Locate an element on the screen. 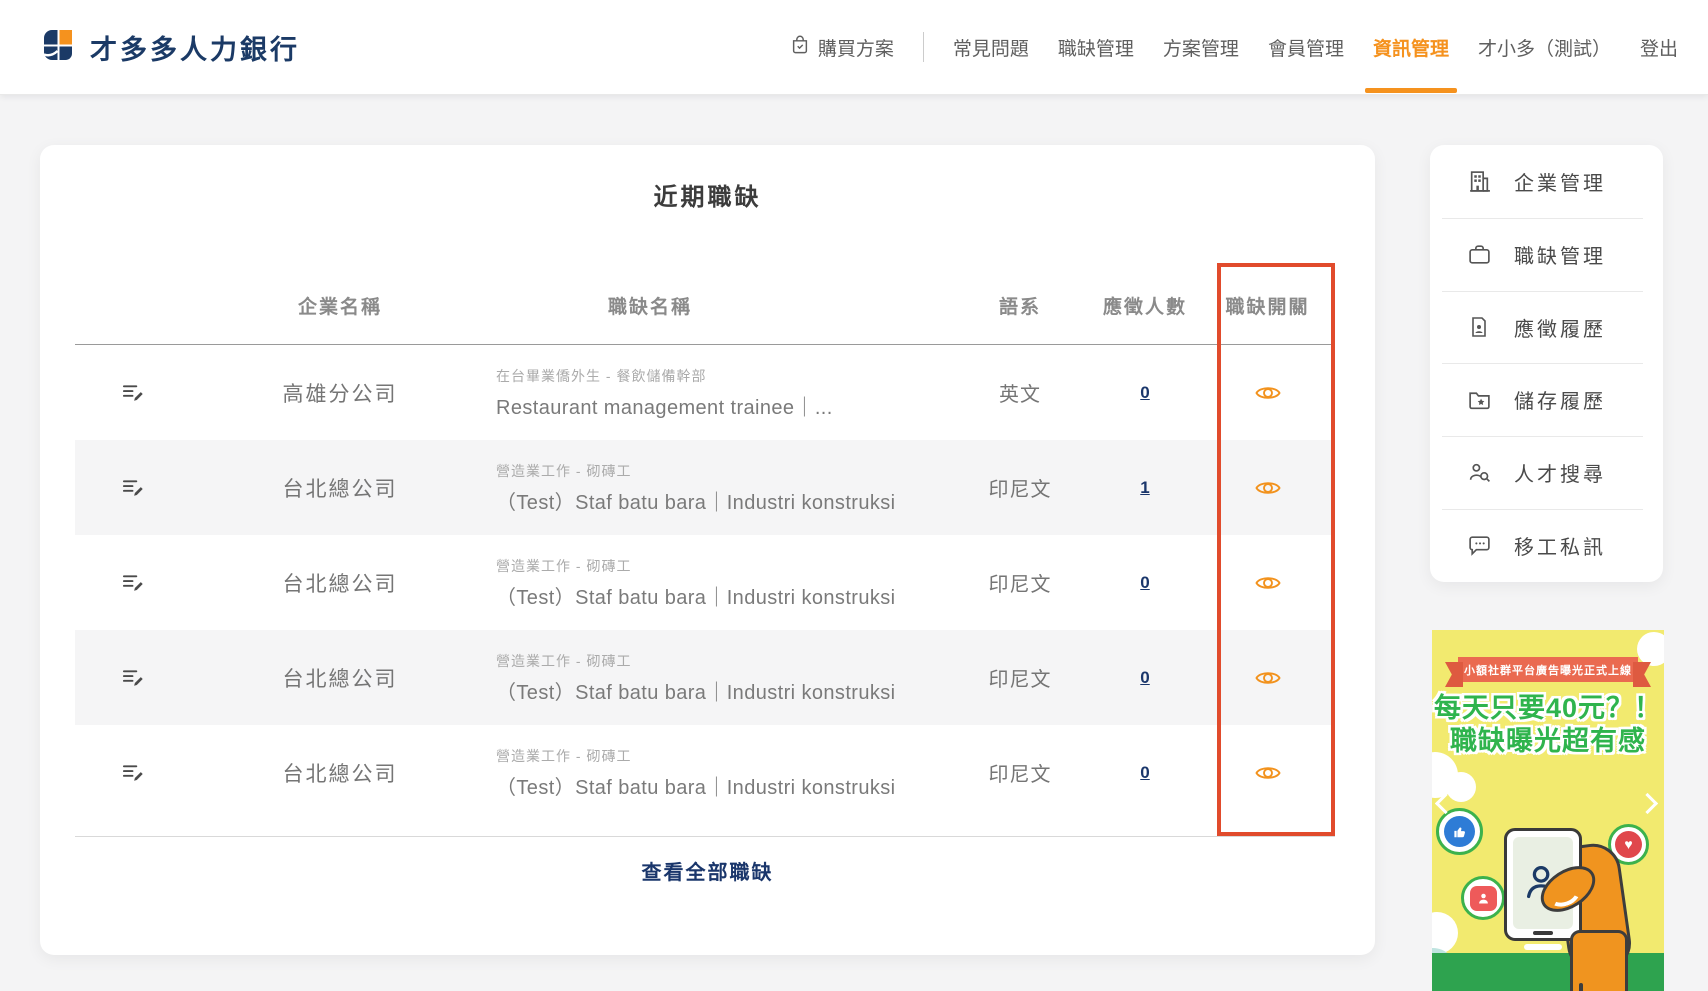 The width and height of the screenshot is (1708, 991). promo-ad-banner: 小額社群平台廣告曝光正式上線 每天只要40元？！ 職缺曝光超有感 ♥ is located at coordinates (1548, 810).